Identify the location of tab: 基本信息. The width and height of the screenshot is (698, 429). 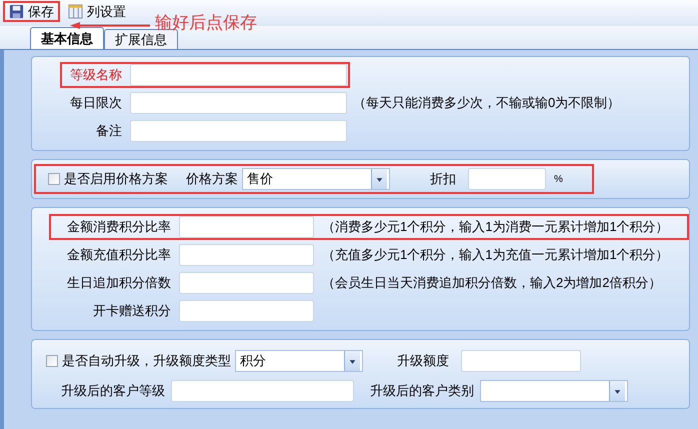
(67, 38).